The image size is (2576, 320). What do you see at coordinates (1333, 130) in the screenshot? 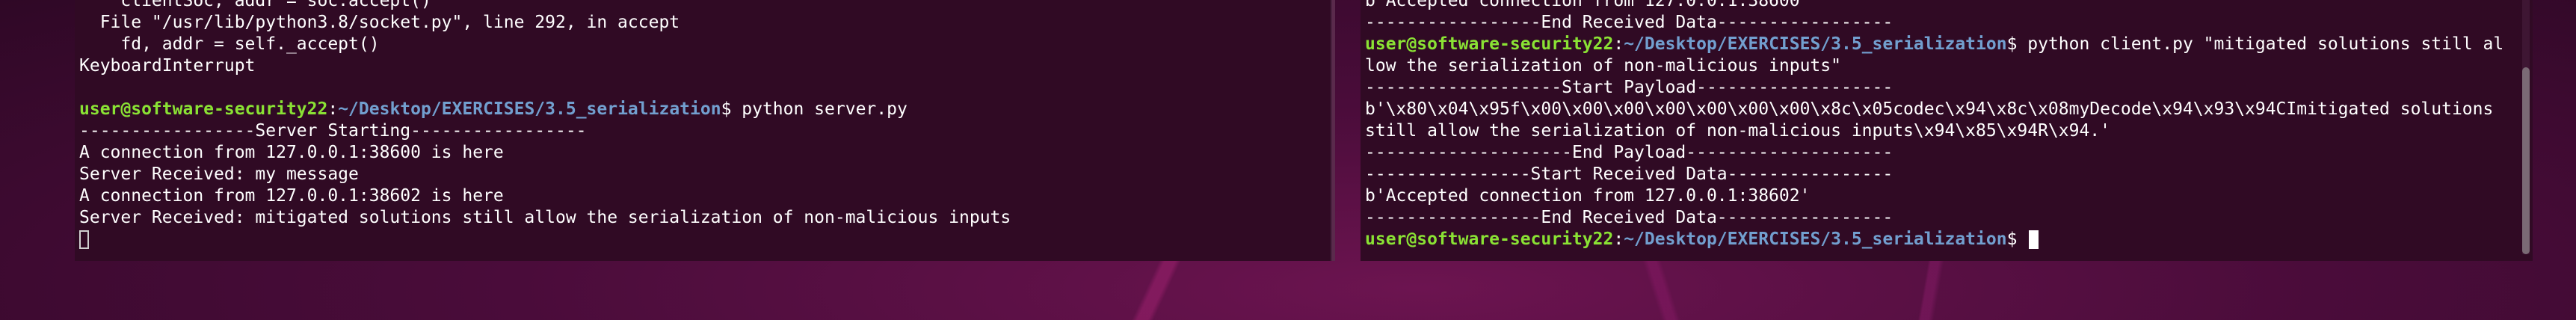
I see `pane-divider` at bounding box center [1333, 130].